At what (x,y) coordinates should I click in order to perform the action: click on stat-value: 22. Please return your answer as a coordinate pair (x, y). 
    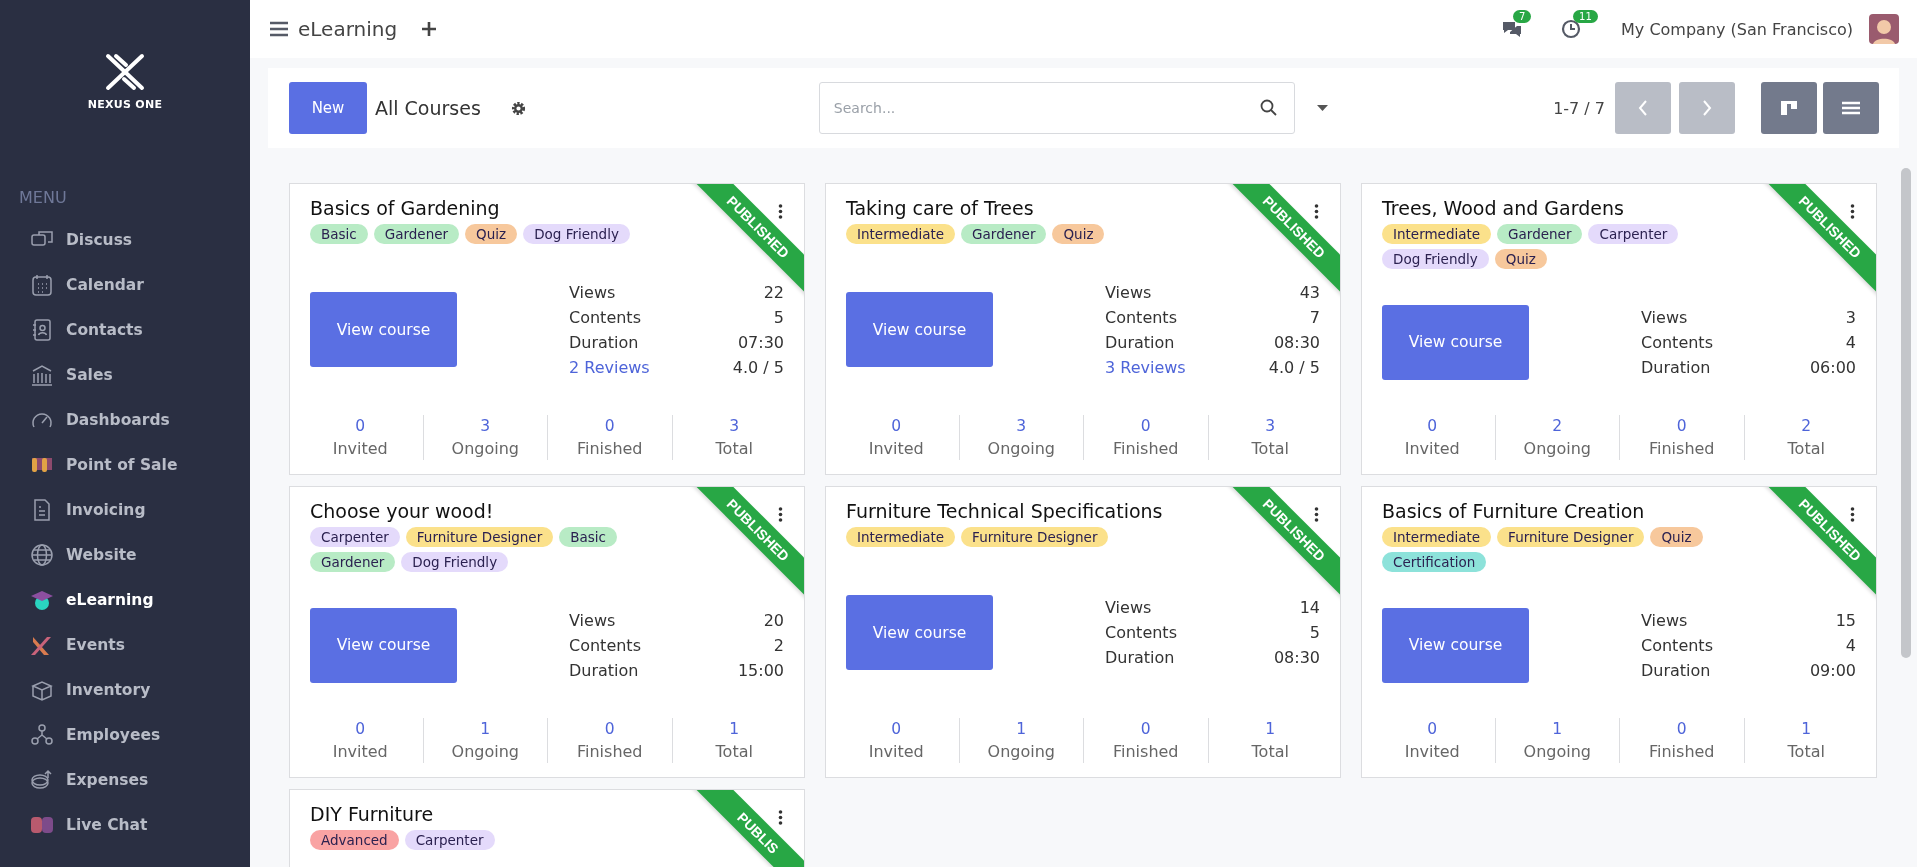
    Looking at the image, I should click on (773, 292).